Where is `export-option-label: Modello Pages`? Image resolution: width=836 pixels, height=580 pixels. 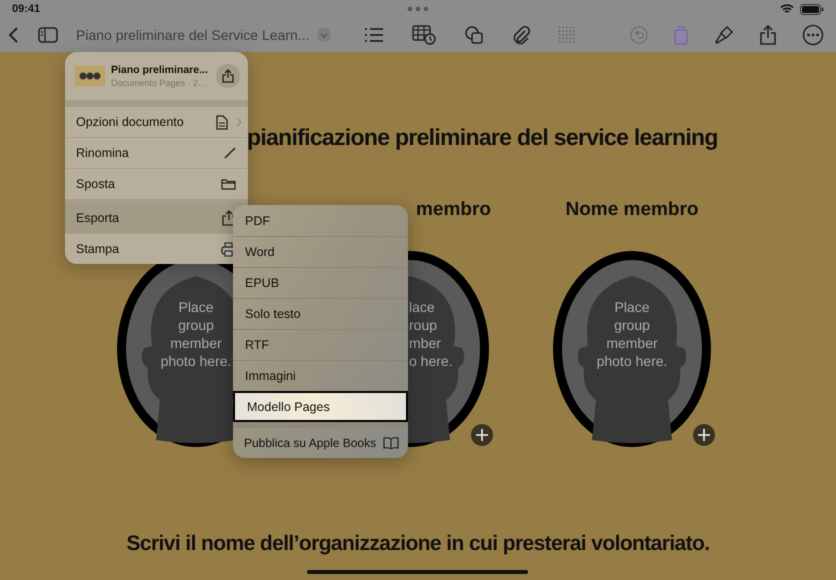
export-option-label: Modello Pages is located at coordinates (288, 407).